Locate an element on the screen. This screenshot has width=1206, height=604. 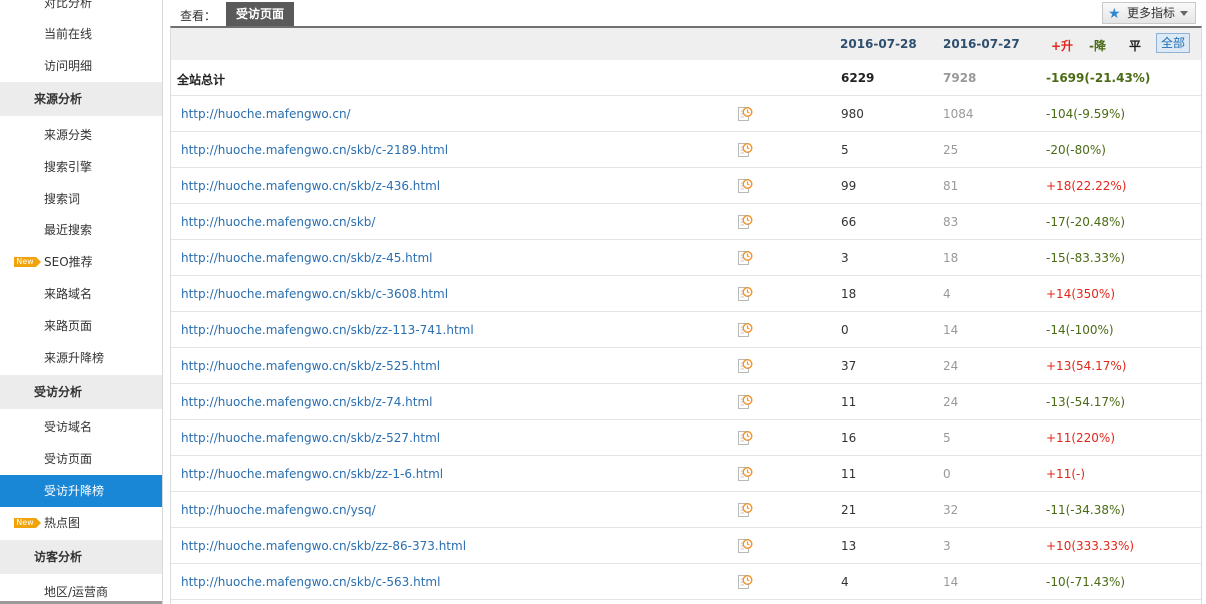
sidebar-item: 来源分类 is located at coordinates (81, 135).